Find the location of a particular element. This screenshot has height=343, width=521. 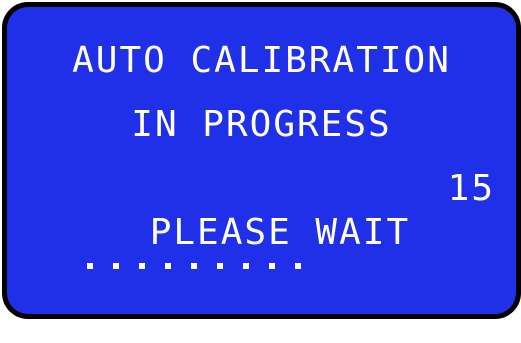

status-title: AUTO CALIBRATION is located at coordinates (261, 60).